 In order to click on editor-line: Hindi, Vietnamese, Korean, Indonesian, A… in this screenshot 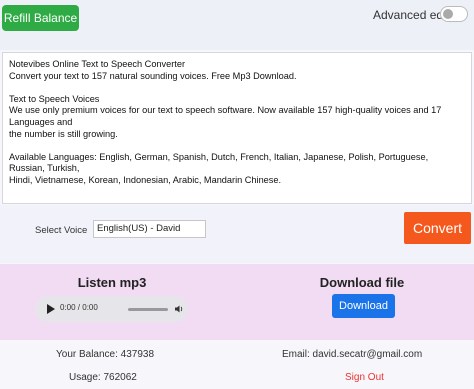, I will do `click(145, 179)`.